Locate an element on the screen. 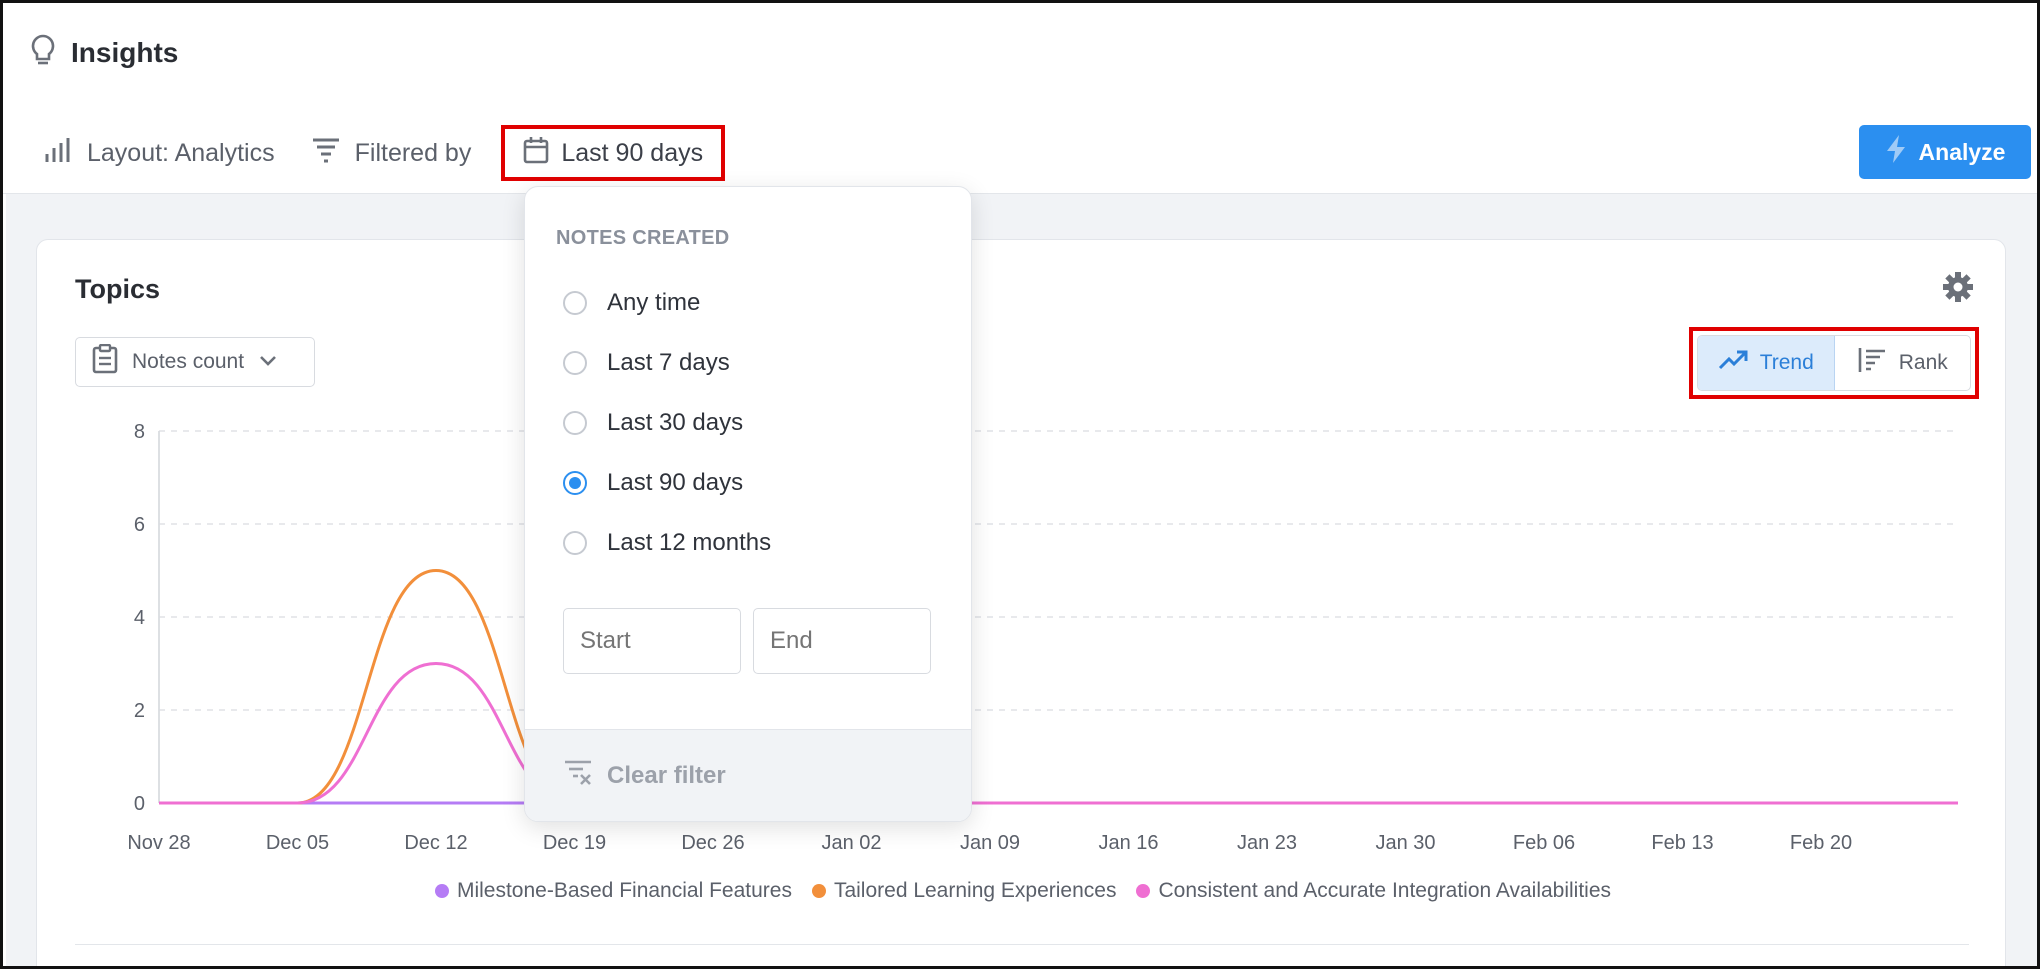  clear-filter-label: Clear filter is located at coordinates (666, 775).